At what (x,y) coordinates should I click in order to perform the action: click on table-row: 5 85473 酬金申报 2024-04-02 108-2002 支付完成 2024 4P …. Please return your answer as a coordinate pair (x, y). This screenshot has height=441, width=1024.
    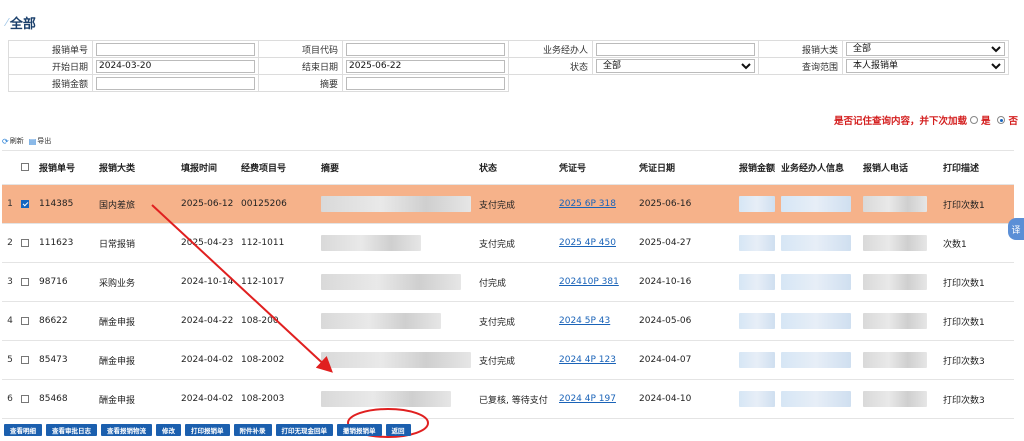
    Looking at the image, I should click on (508, 360).